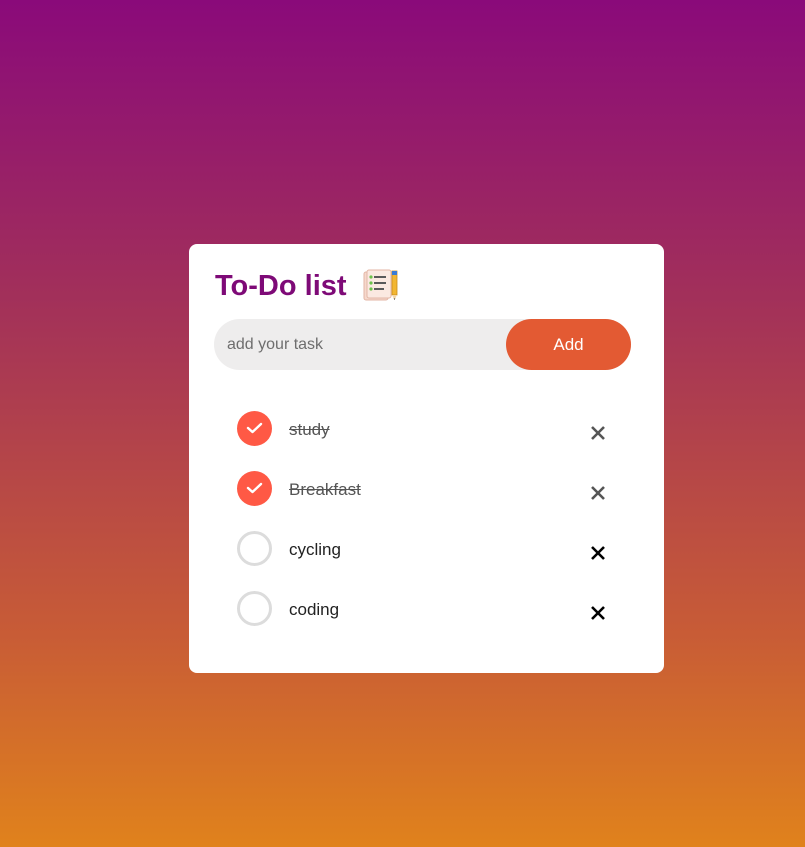 This screenshot has width=805, height=847. I want to click on notepad-with-pencil-icon, so click(380, 286).